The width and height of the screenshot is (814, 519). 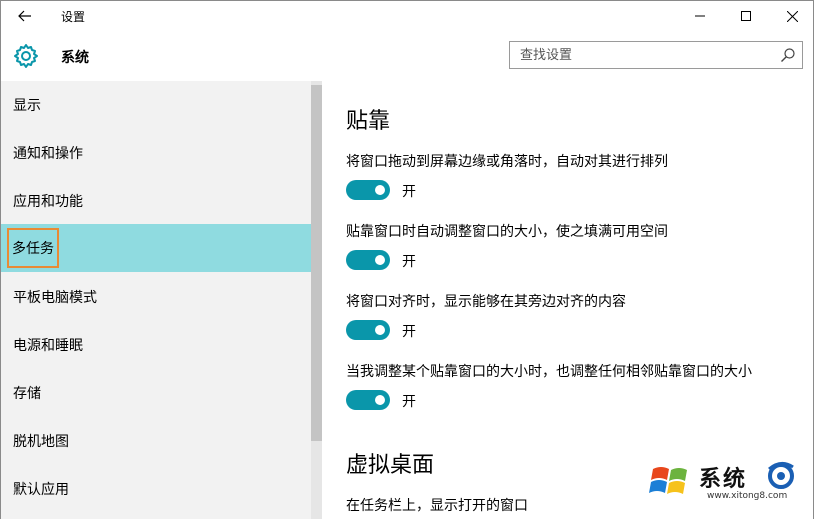 What do you see at coordinates (723, 479) in the screenshot?
I see `watermark-text: 系统` at bounding box center [723, 479].